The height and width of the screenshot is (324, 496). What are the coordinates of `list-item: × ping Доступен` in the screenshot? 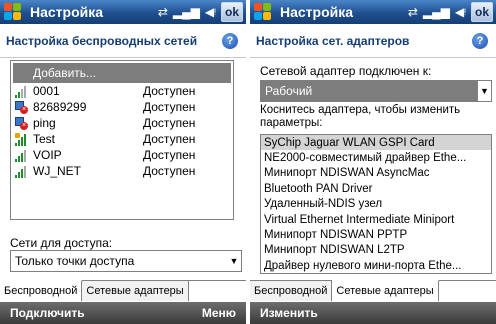 It's located at (122, 123).